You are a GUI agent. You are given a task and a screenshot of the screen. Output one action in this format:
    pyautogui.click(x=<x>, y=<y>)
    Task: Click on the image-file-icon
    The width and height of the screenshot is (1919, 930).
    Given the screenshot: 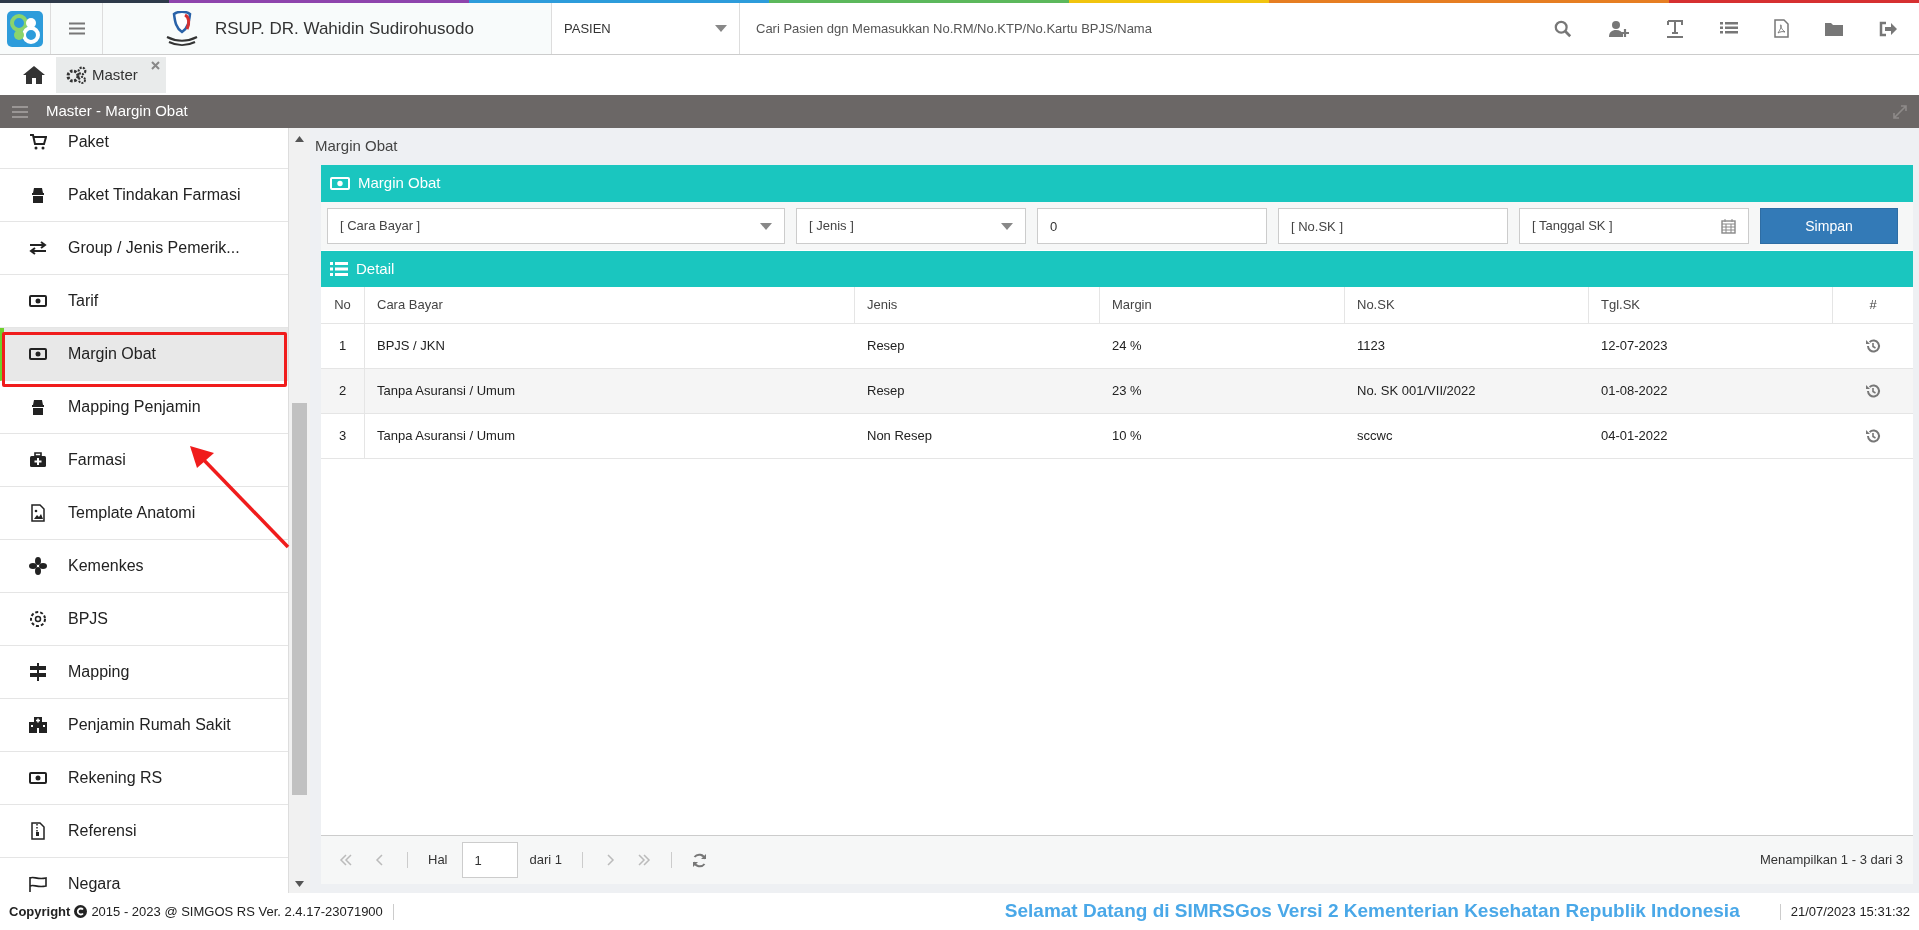 What is the action you would take?
    pyautogui.click(x=38, y=513)
    